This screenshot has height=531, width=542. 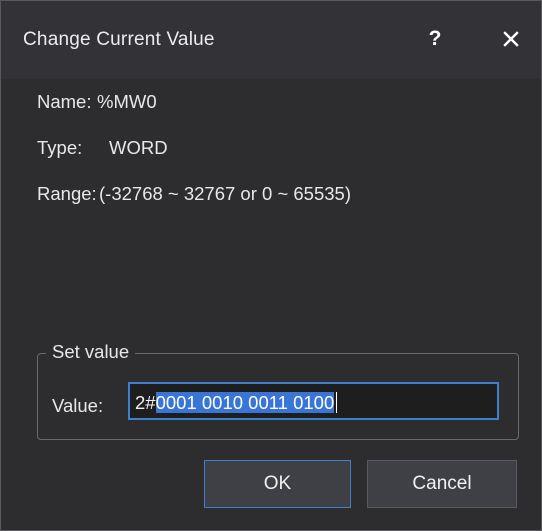 What do you see at coordinates (64, 101) in the screenshot?
I see `name-label: Name:` at bounding box center [64, 101].